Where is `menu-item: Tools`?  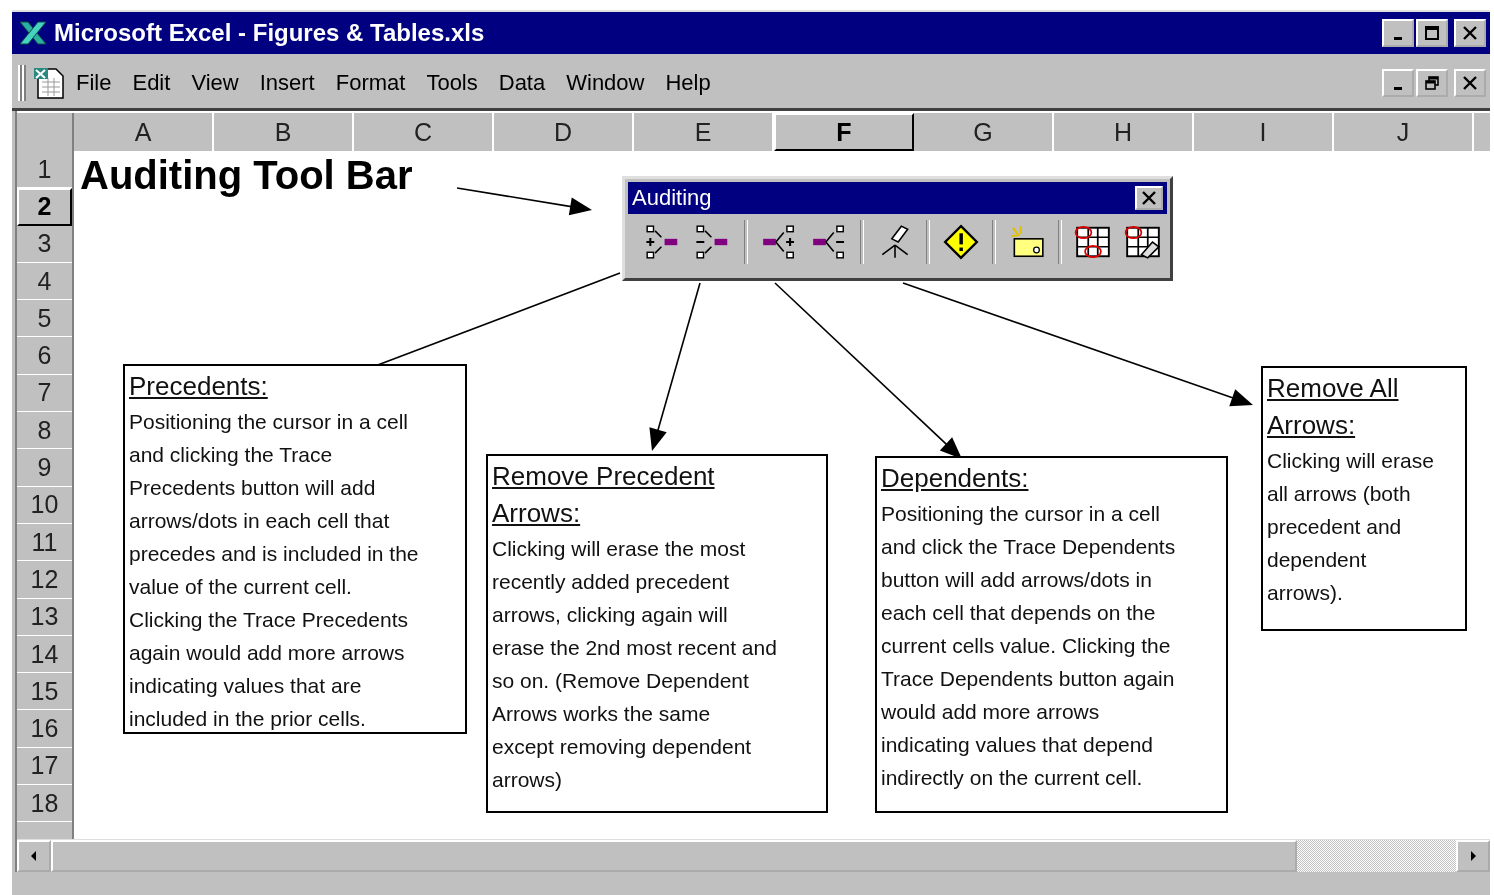
menu-item: Tools is located at coordinates (452, 83).